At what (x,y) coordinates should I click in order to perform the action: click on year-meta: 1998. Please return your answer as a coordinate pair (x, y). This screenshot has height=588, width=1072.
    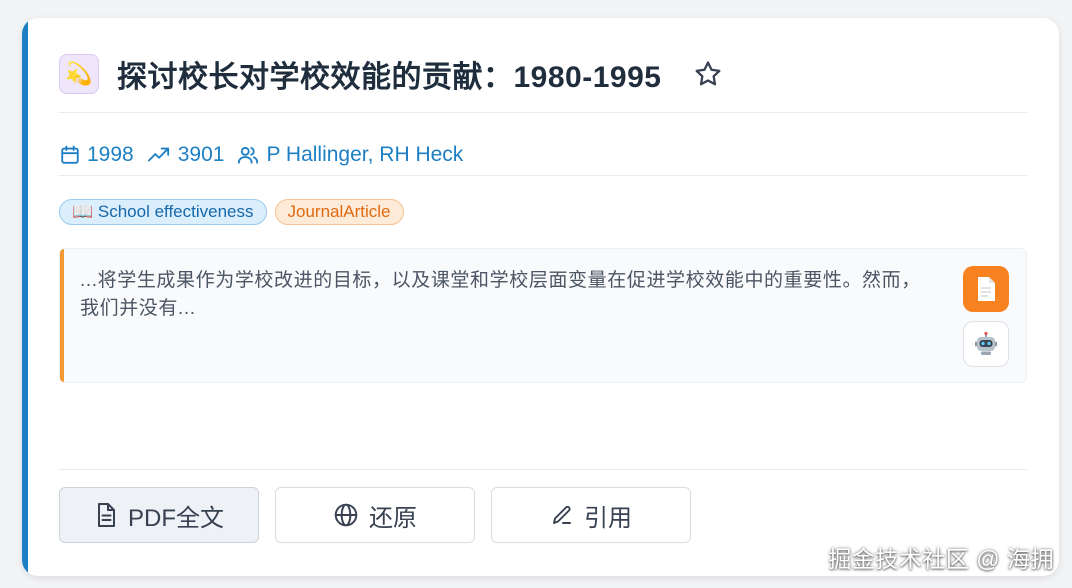
    Looking at the image, I should click on (96, 155).